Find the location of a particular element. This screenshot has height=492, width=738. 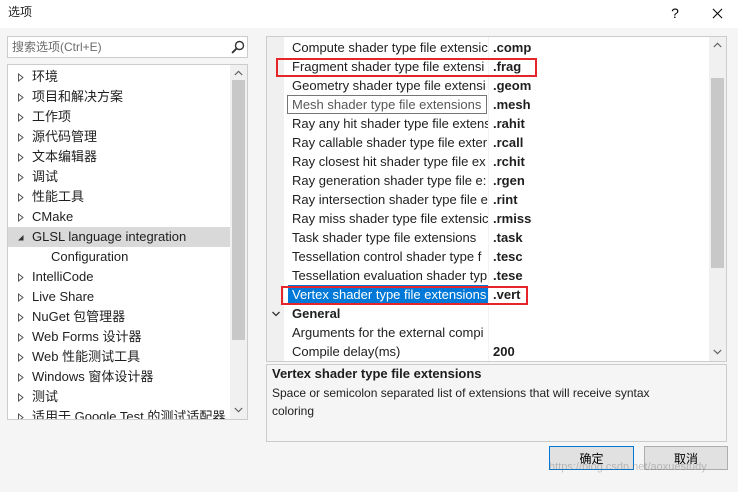

tree-item-label: Windows 窗体设计器 is located at coordinates (93, 376).